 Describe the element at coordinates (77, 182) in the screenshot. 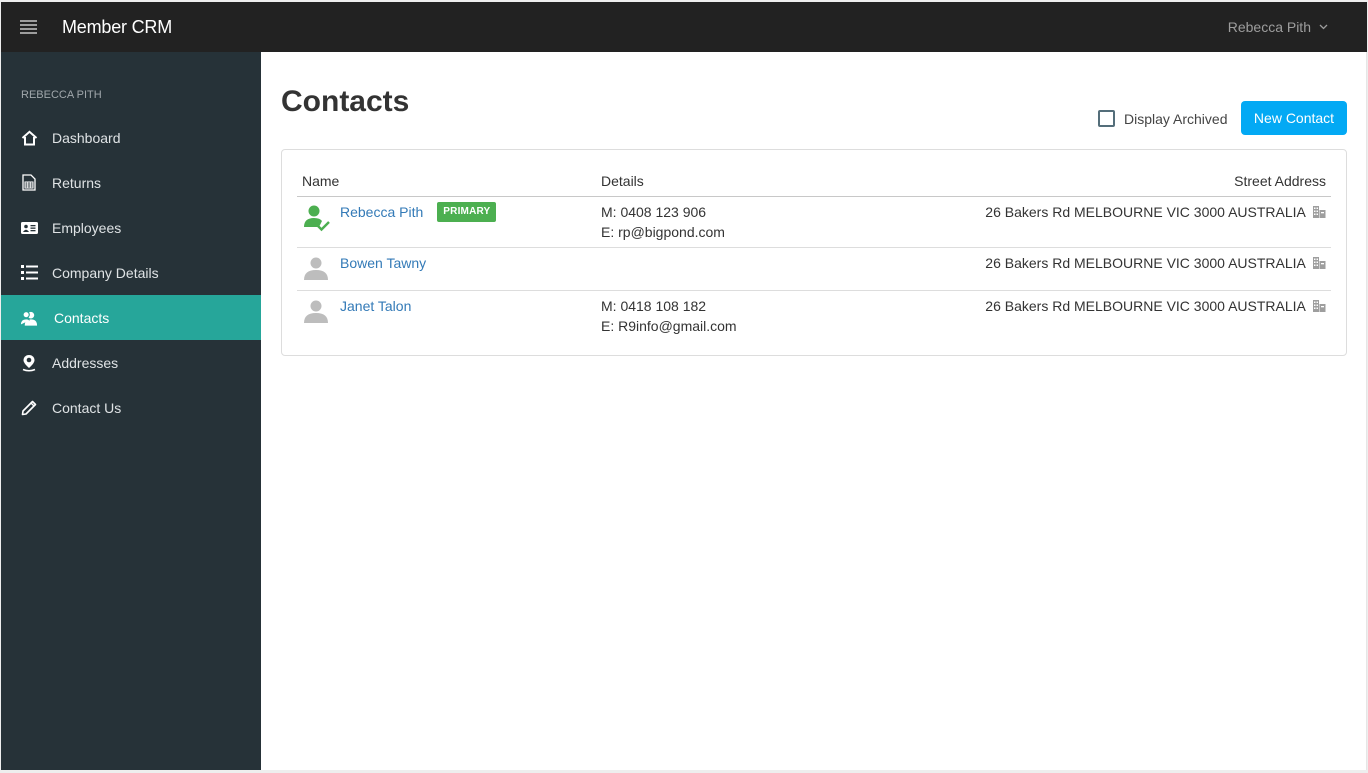

I see `sidebar-item-label: Returns` at that location.